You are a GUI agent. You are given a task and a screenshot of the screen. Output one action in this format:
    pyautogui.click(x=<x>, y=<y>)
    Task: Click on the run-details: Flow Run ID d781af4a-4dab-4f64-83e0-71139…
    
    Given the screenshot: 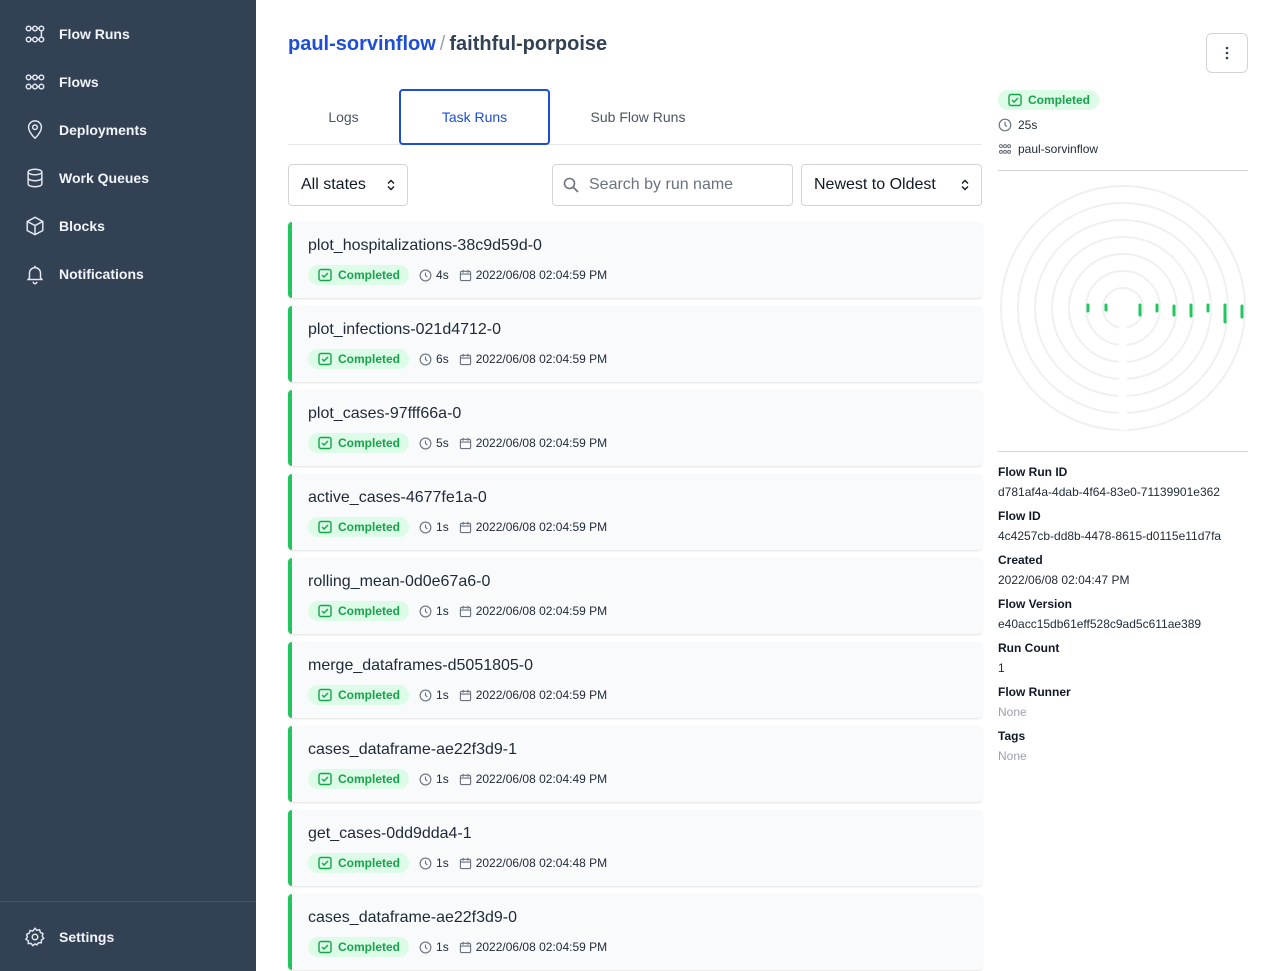 What is the action you would take?
    pyautogui.click(x=1128, y=619)
    